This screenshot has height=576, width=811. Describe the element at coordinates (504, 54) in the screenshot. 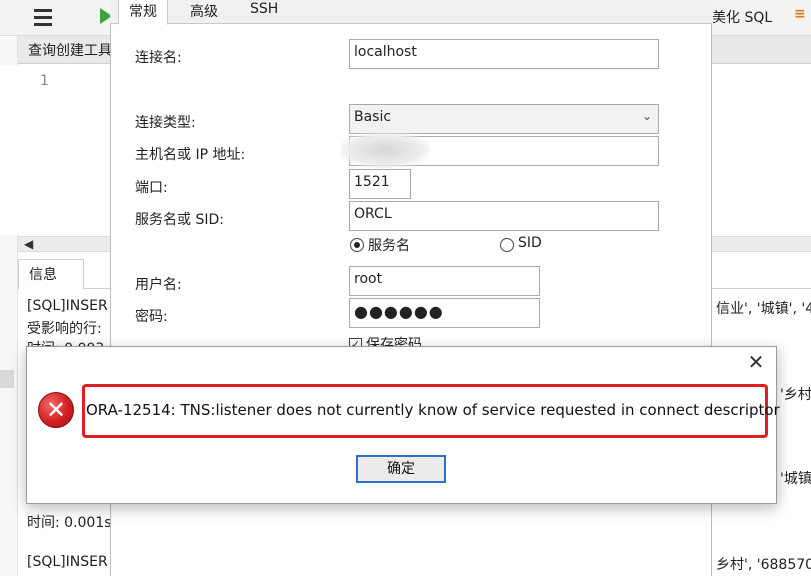

I see `connection-name-field: localhost` at that location.